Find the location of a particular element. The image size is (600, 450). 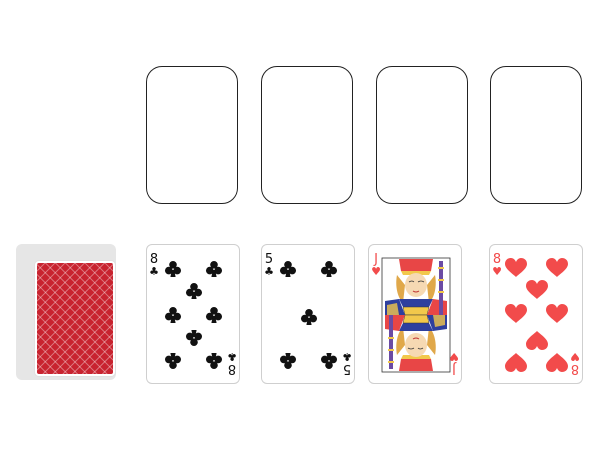

card-corner-bottom: 8 ♥ is located at coordinates (575, 363).